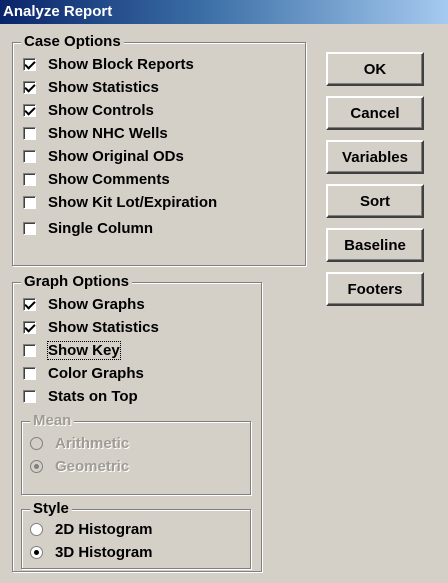 This screenshot has width=448, height=583. Describe the element at coordinates (375, 69) in the screenshot. I see `ok-button: OK` at that location.